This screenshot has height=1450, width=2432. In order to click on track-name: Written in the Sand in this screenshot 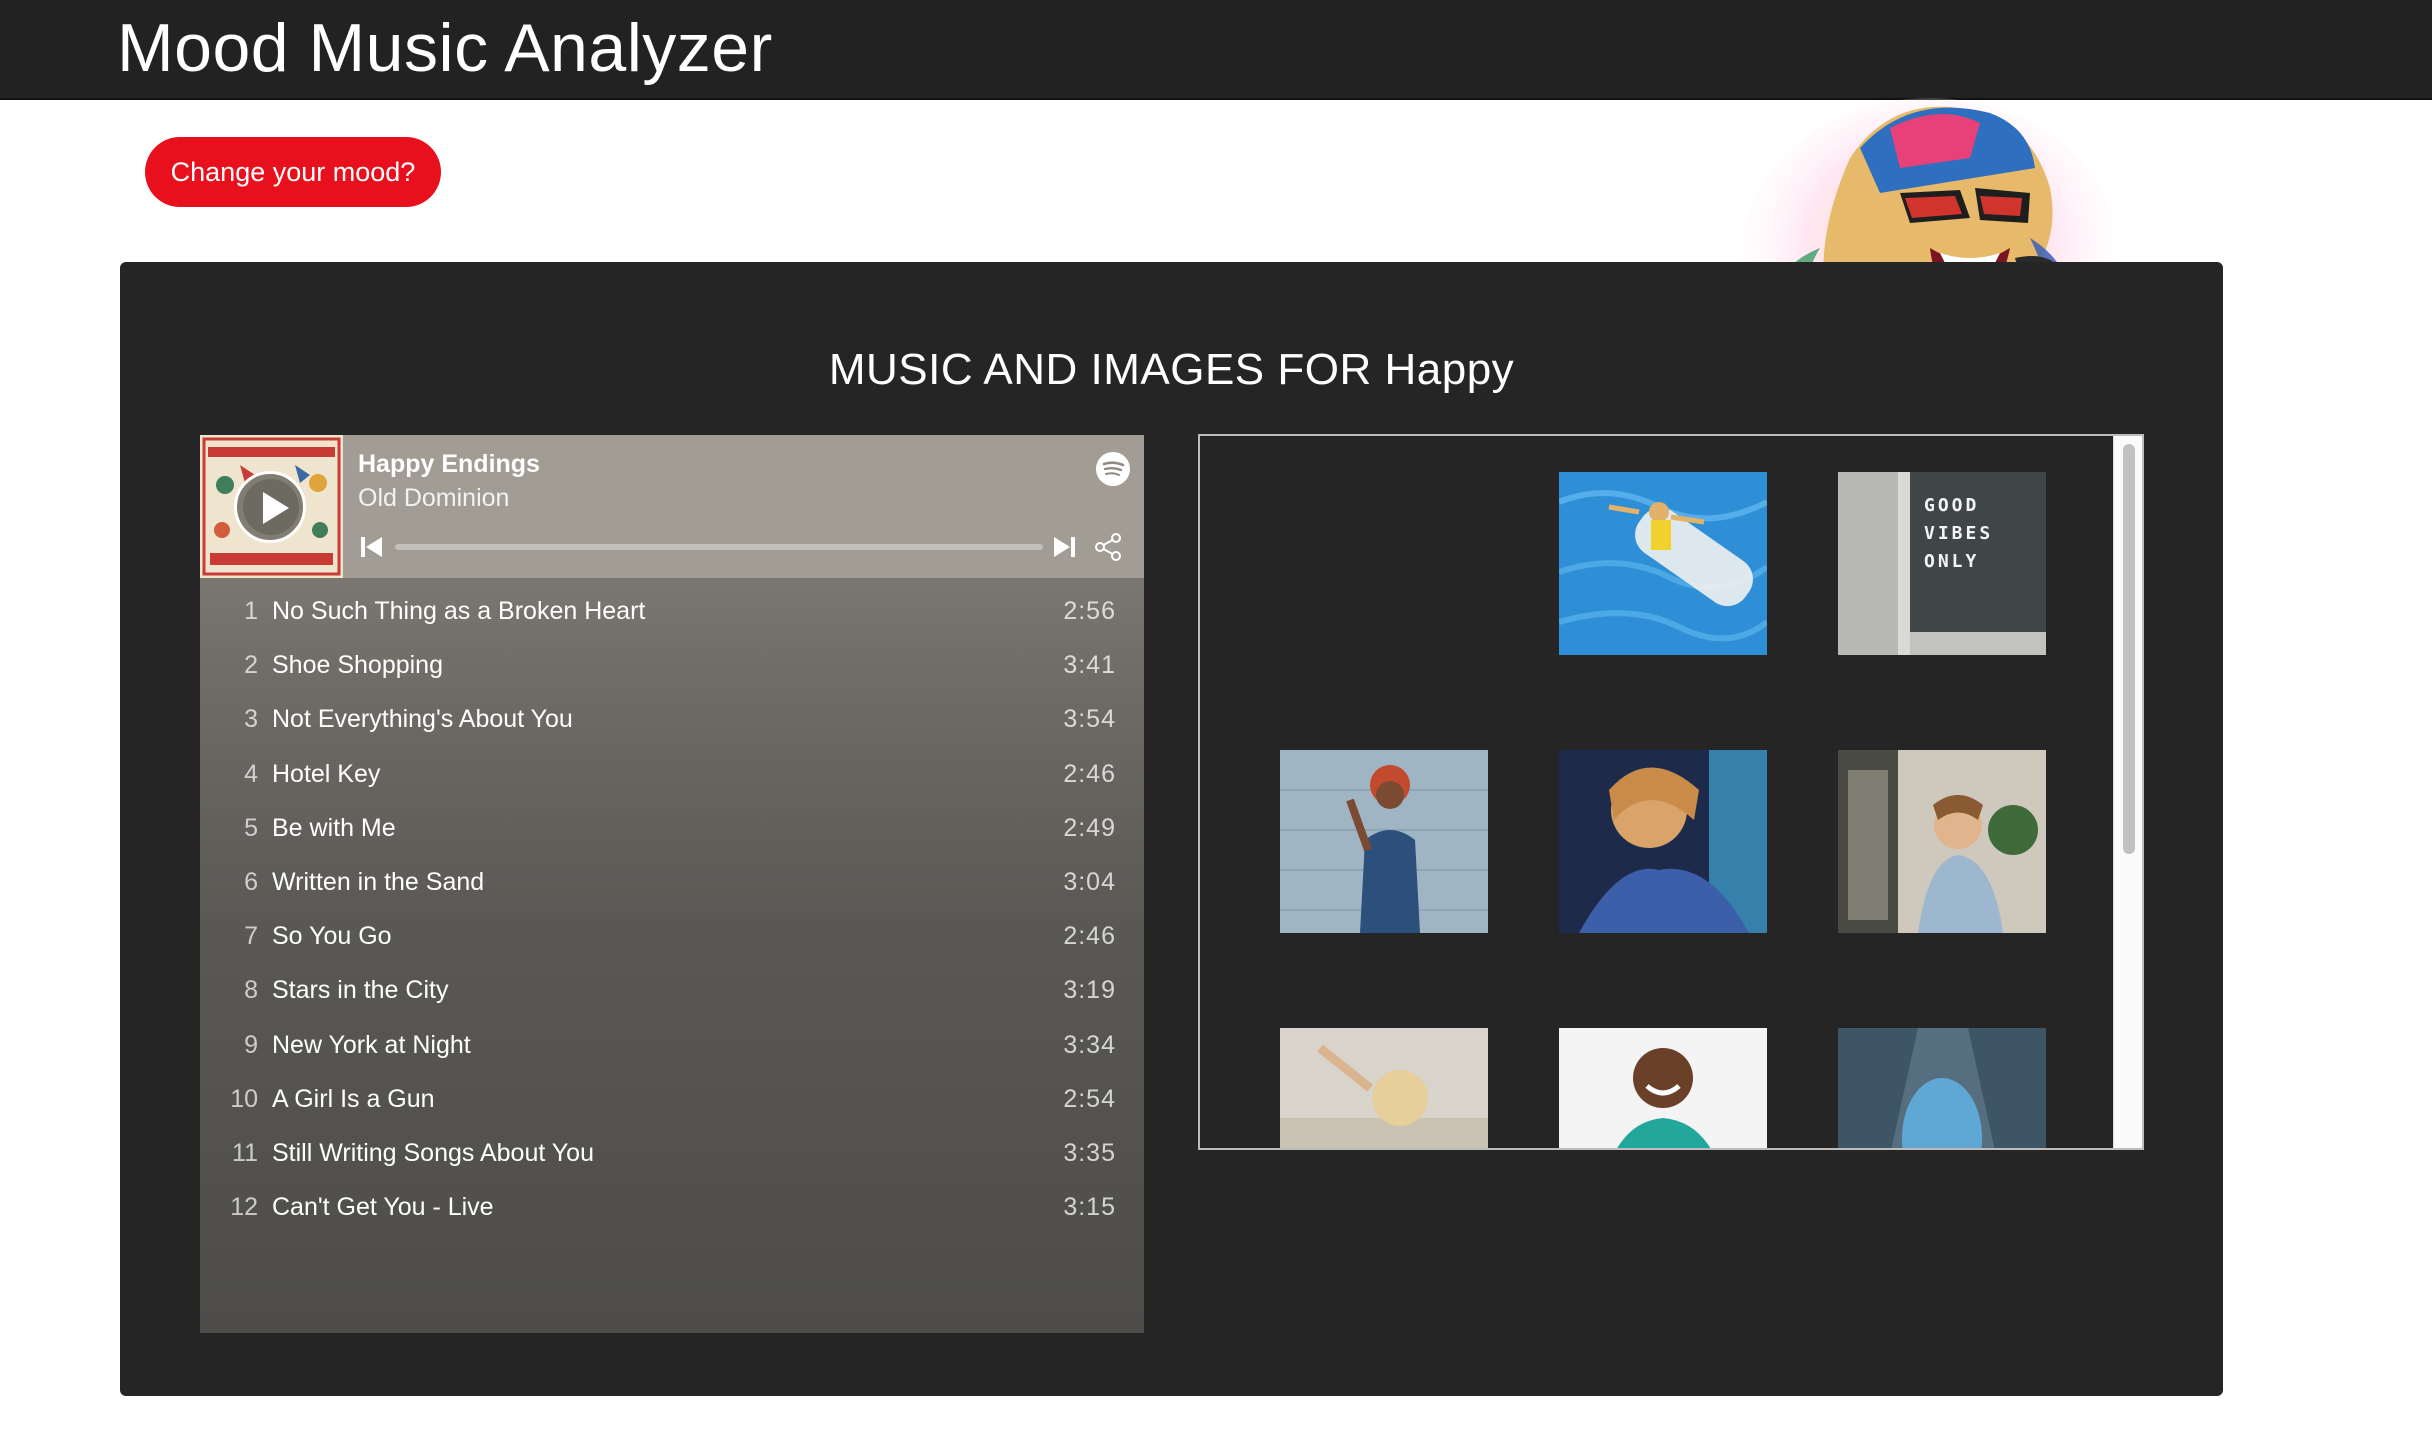, I will do `click(378, 881)`.